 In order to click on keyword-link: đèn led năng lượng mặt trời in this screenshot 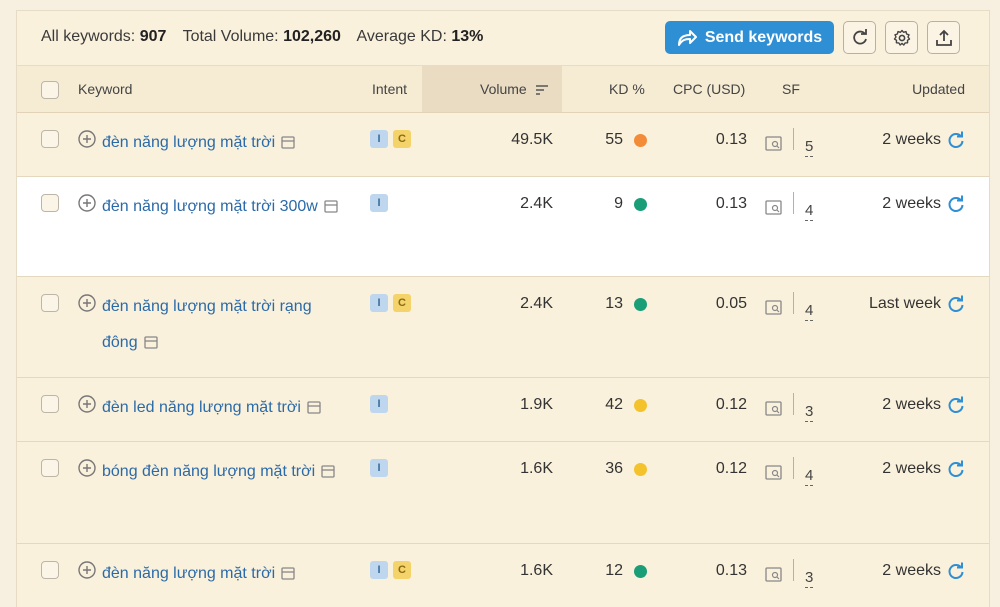, I will do `click(201, 407)`.